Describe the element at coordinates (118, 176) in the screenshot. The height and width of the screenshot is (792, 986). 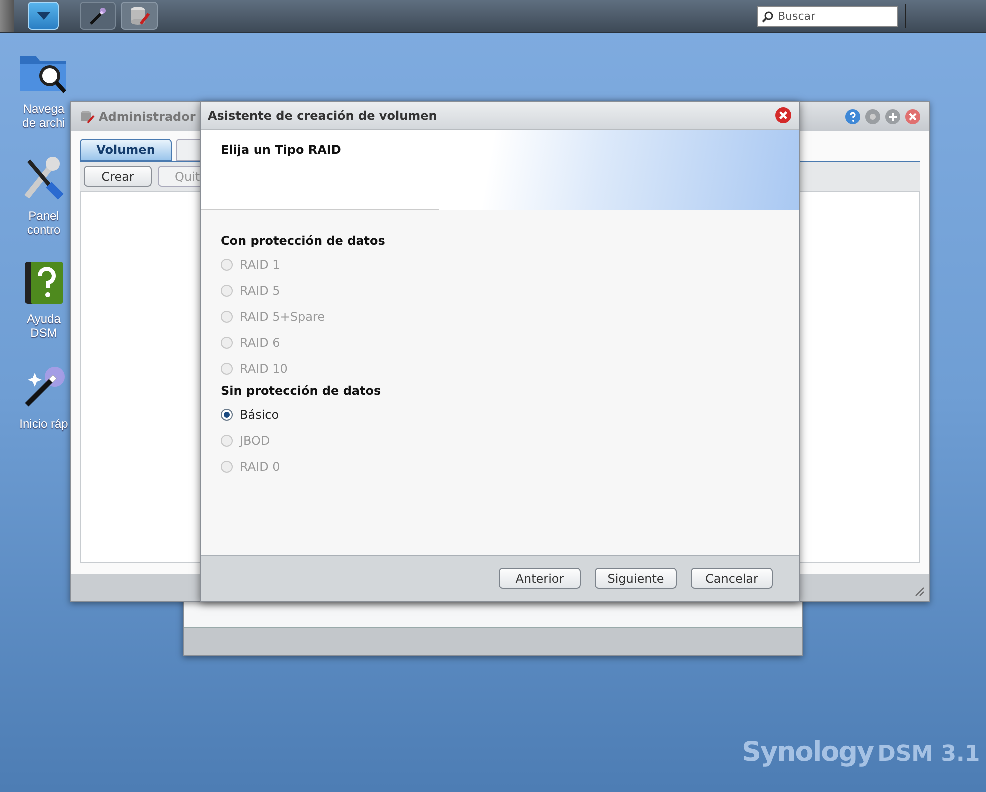
I see `toolbar-button: Crear` at that location.